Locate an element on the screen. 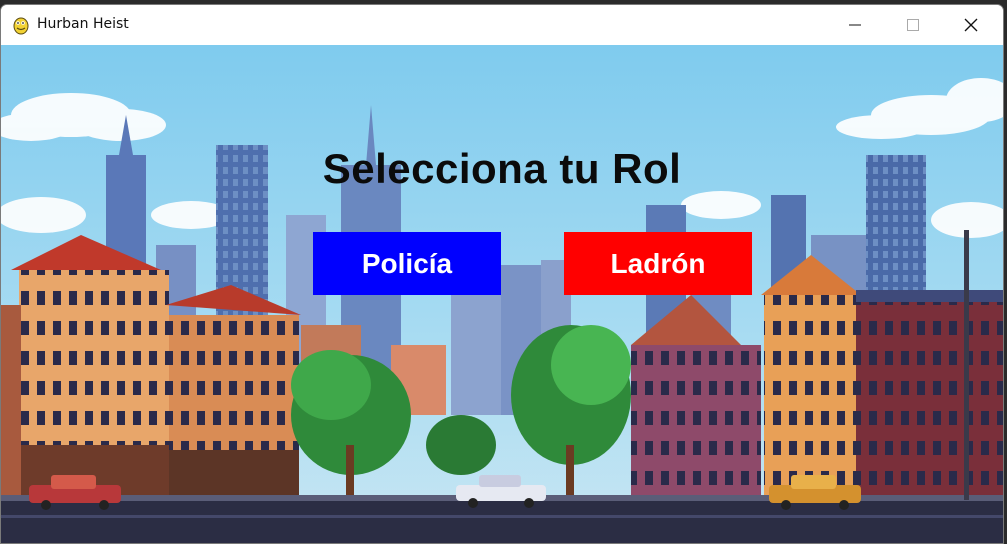  close-button is located at coordinates (971, 25).